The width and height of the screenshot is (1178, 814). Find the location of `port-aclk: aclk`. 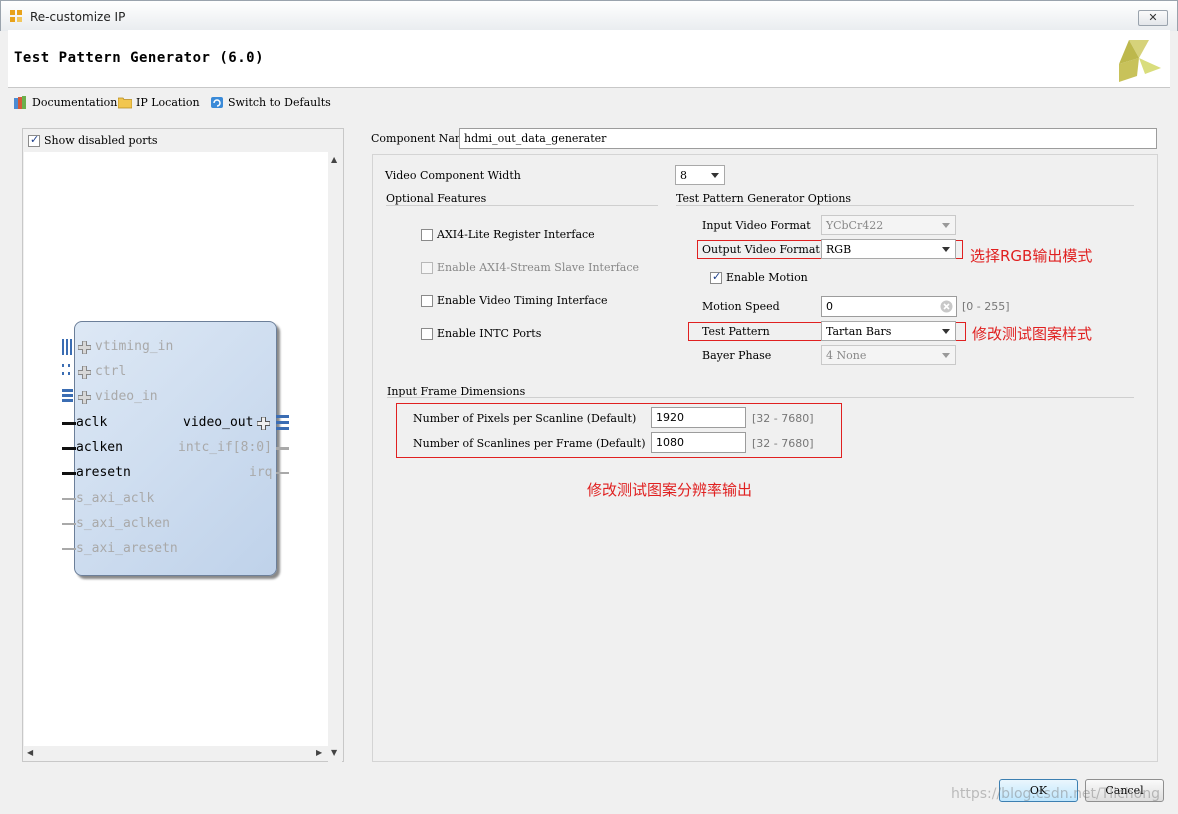

port-aclk: aclk is located at coordinates (92, 422).